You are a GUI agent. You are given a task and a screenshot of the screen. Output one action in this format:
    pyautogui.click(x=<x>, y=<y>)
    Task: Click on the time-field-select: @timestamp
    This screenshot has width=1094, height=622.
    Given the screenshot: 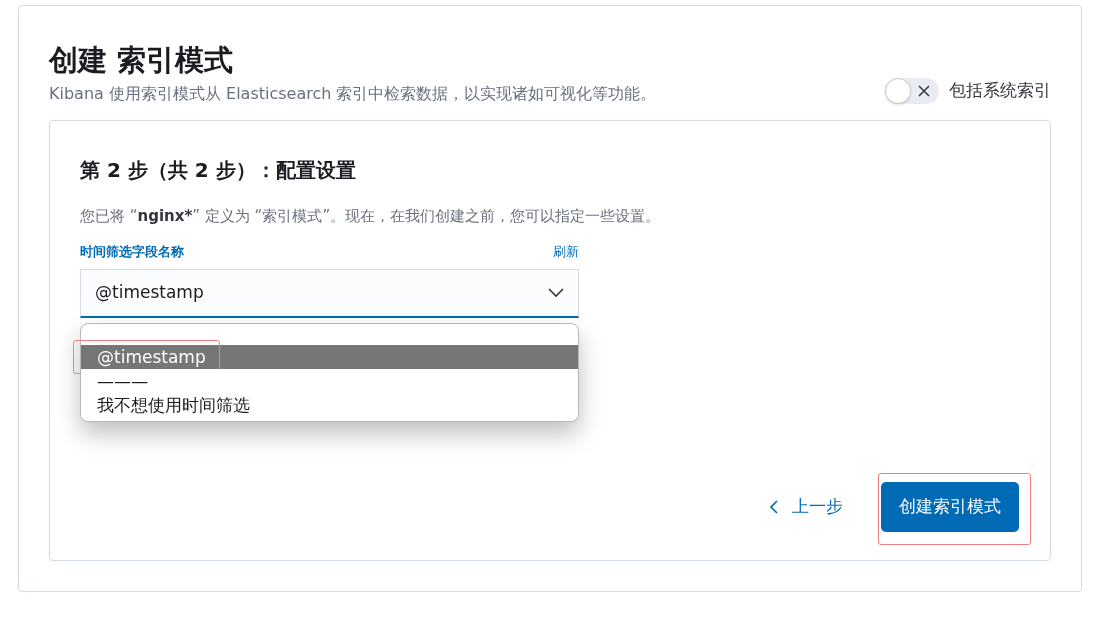 What is the action you would take?
    pyautogui.click(x=329, y=293)
    